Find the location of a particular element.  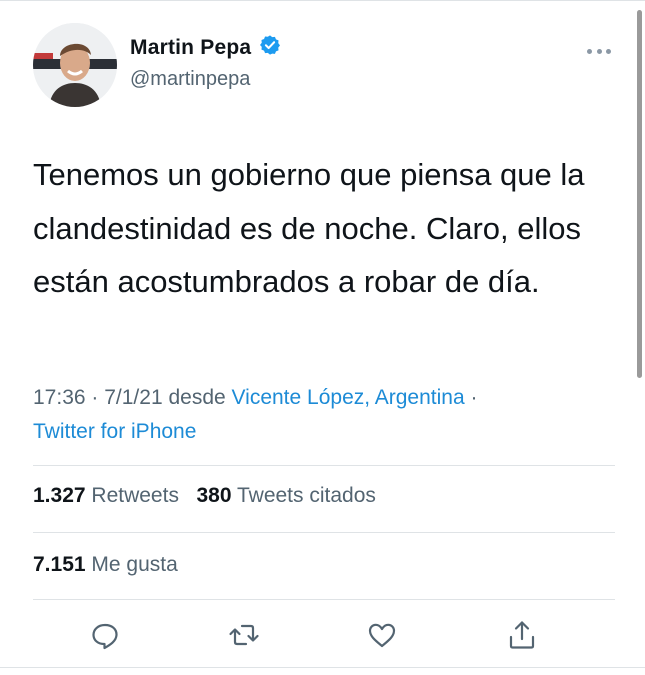

like-button is located at coordinates (382, 635).